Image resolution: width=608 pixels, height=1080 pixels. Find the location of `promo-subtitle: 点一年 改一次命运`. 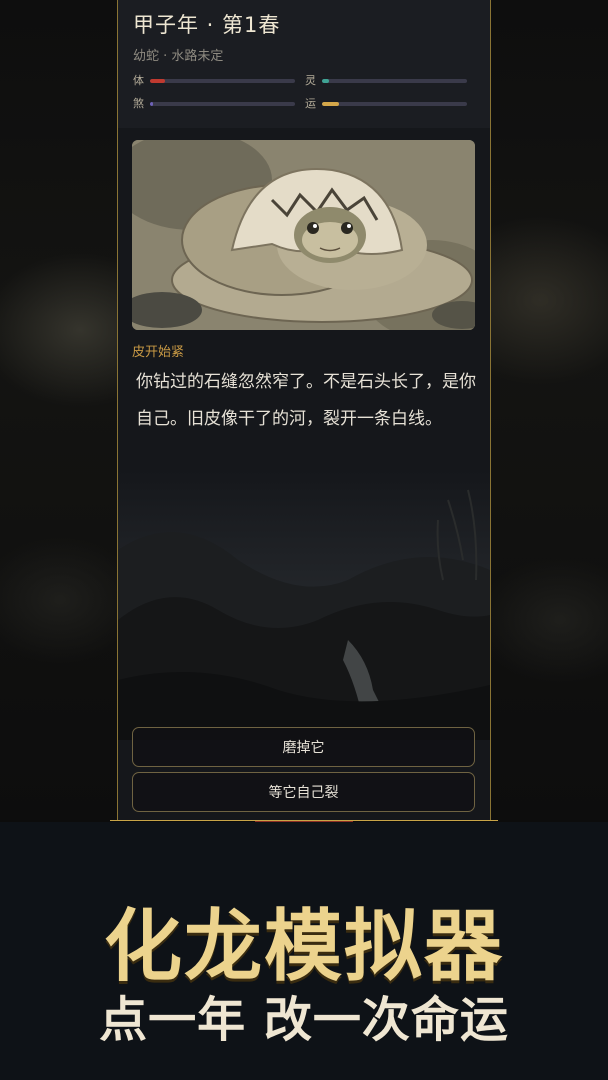

promo-subtitle: 点一年 改一次命运 is located at coordinates (304, 1020).